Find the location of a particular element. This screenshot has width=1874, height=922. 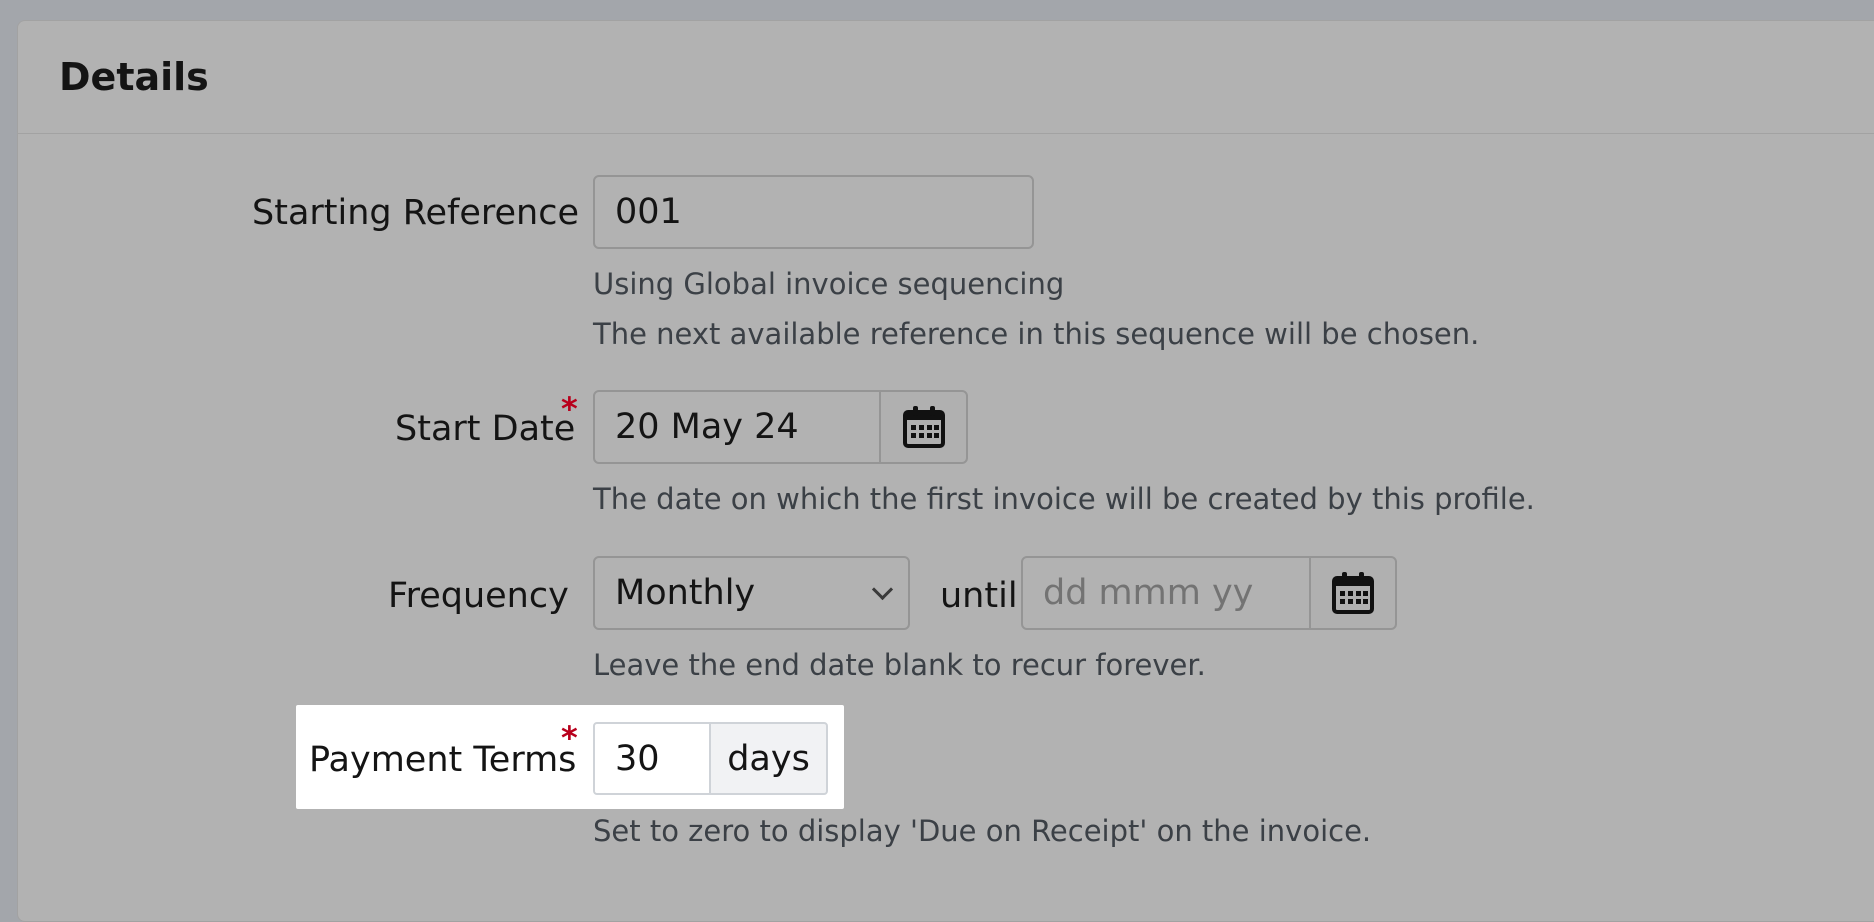

payment-terms-label: Payment Terms is located at coordinates (443, 760).